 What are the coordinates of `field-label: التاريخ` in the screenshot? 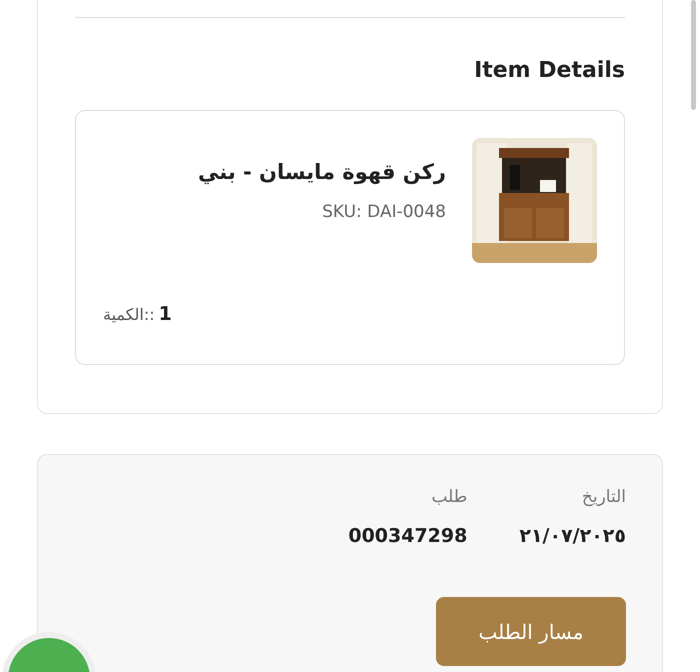 It's located at (603, 497).